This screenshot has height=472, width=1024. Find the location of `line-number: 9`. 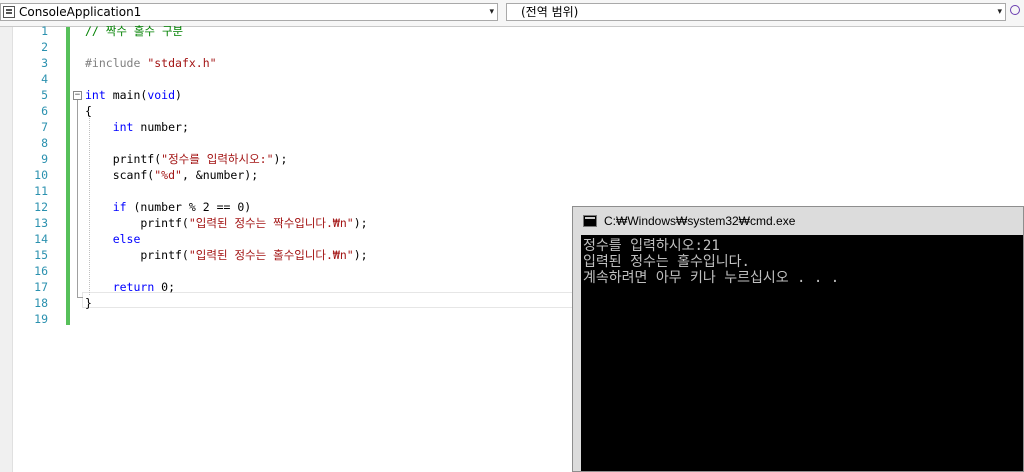

line-number: 9 is located at coordinates (44, 159).